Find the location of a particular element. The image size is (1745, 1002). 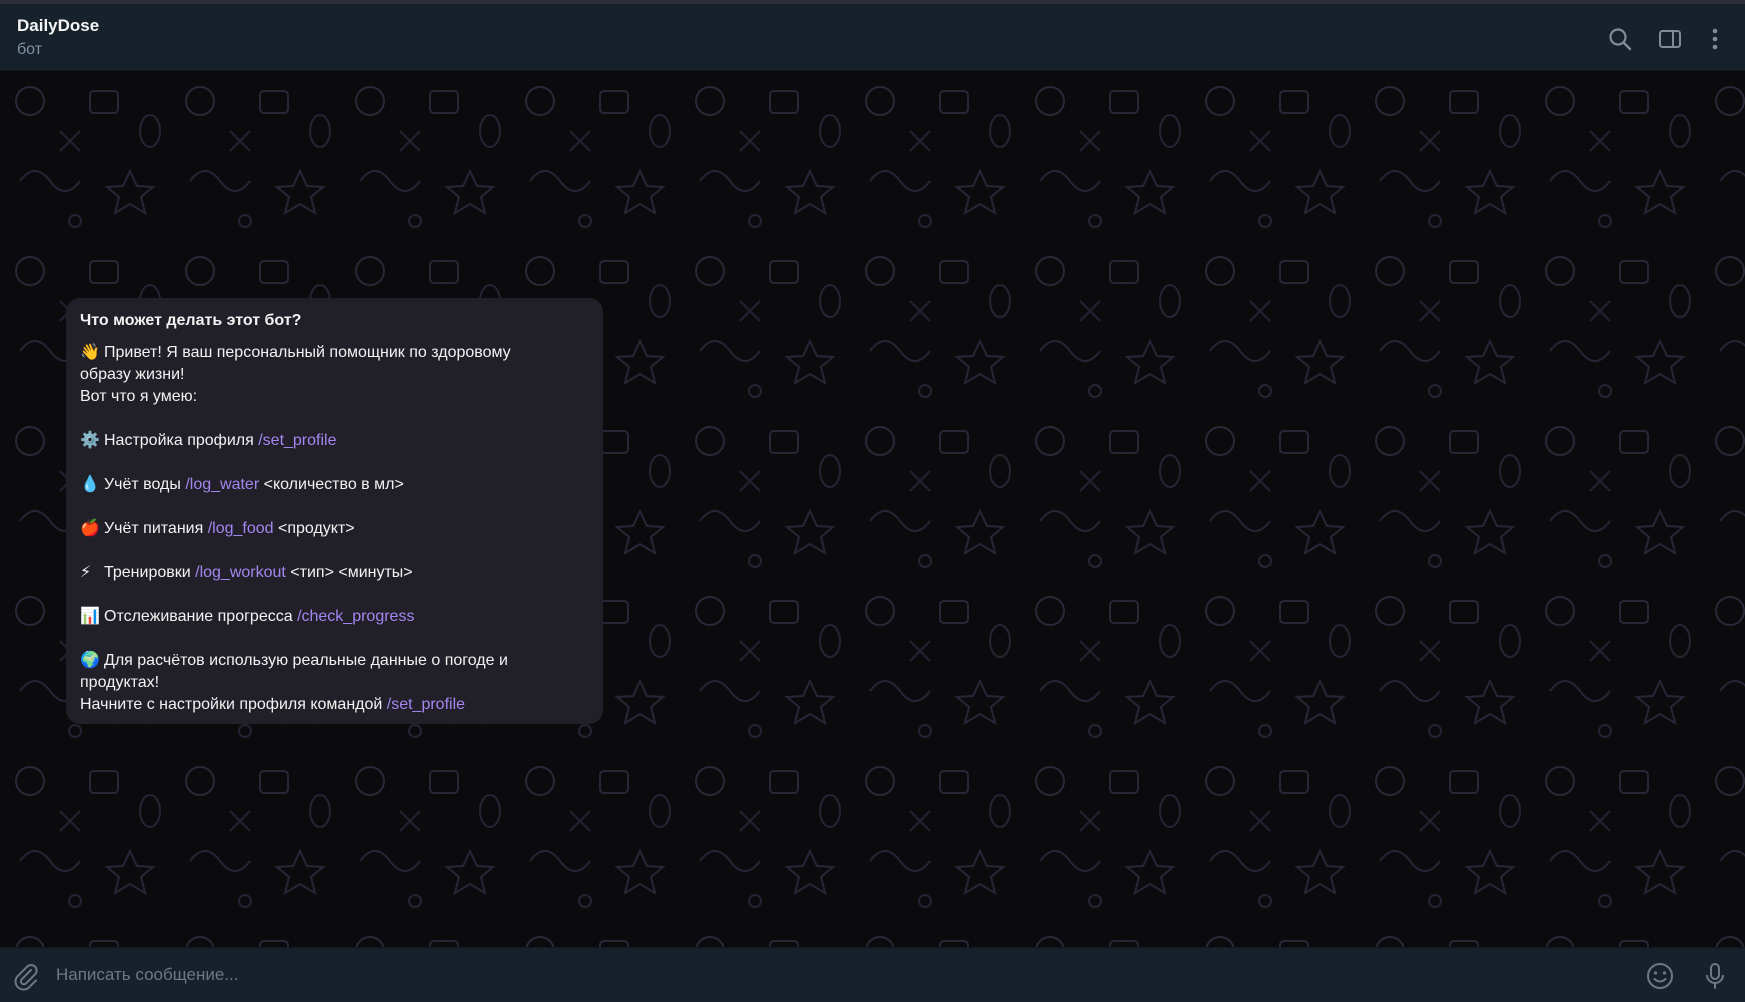

message-text: Отслеживание прогресса is located at coordinates (201, 616).